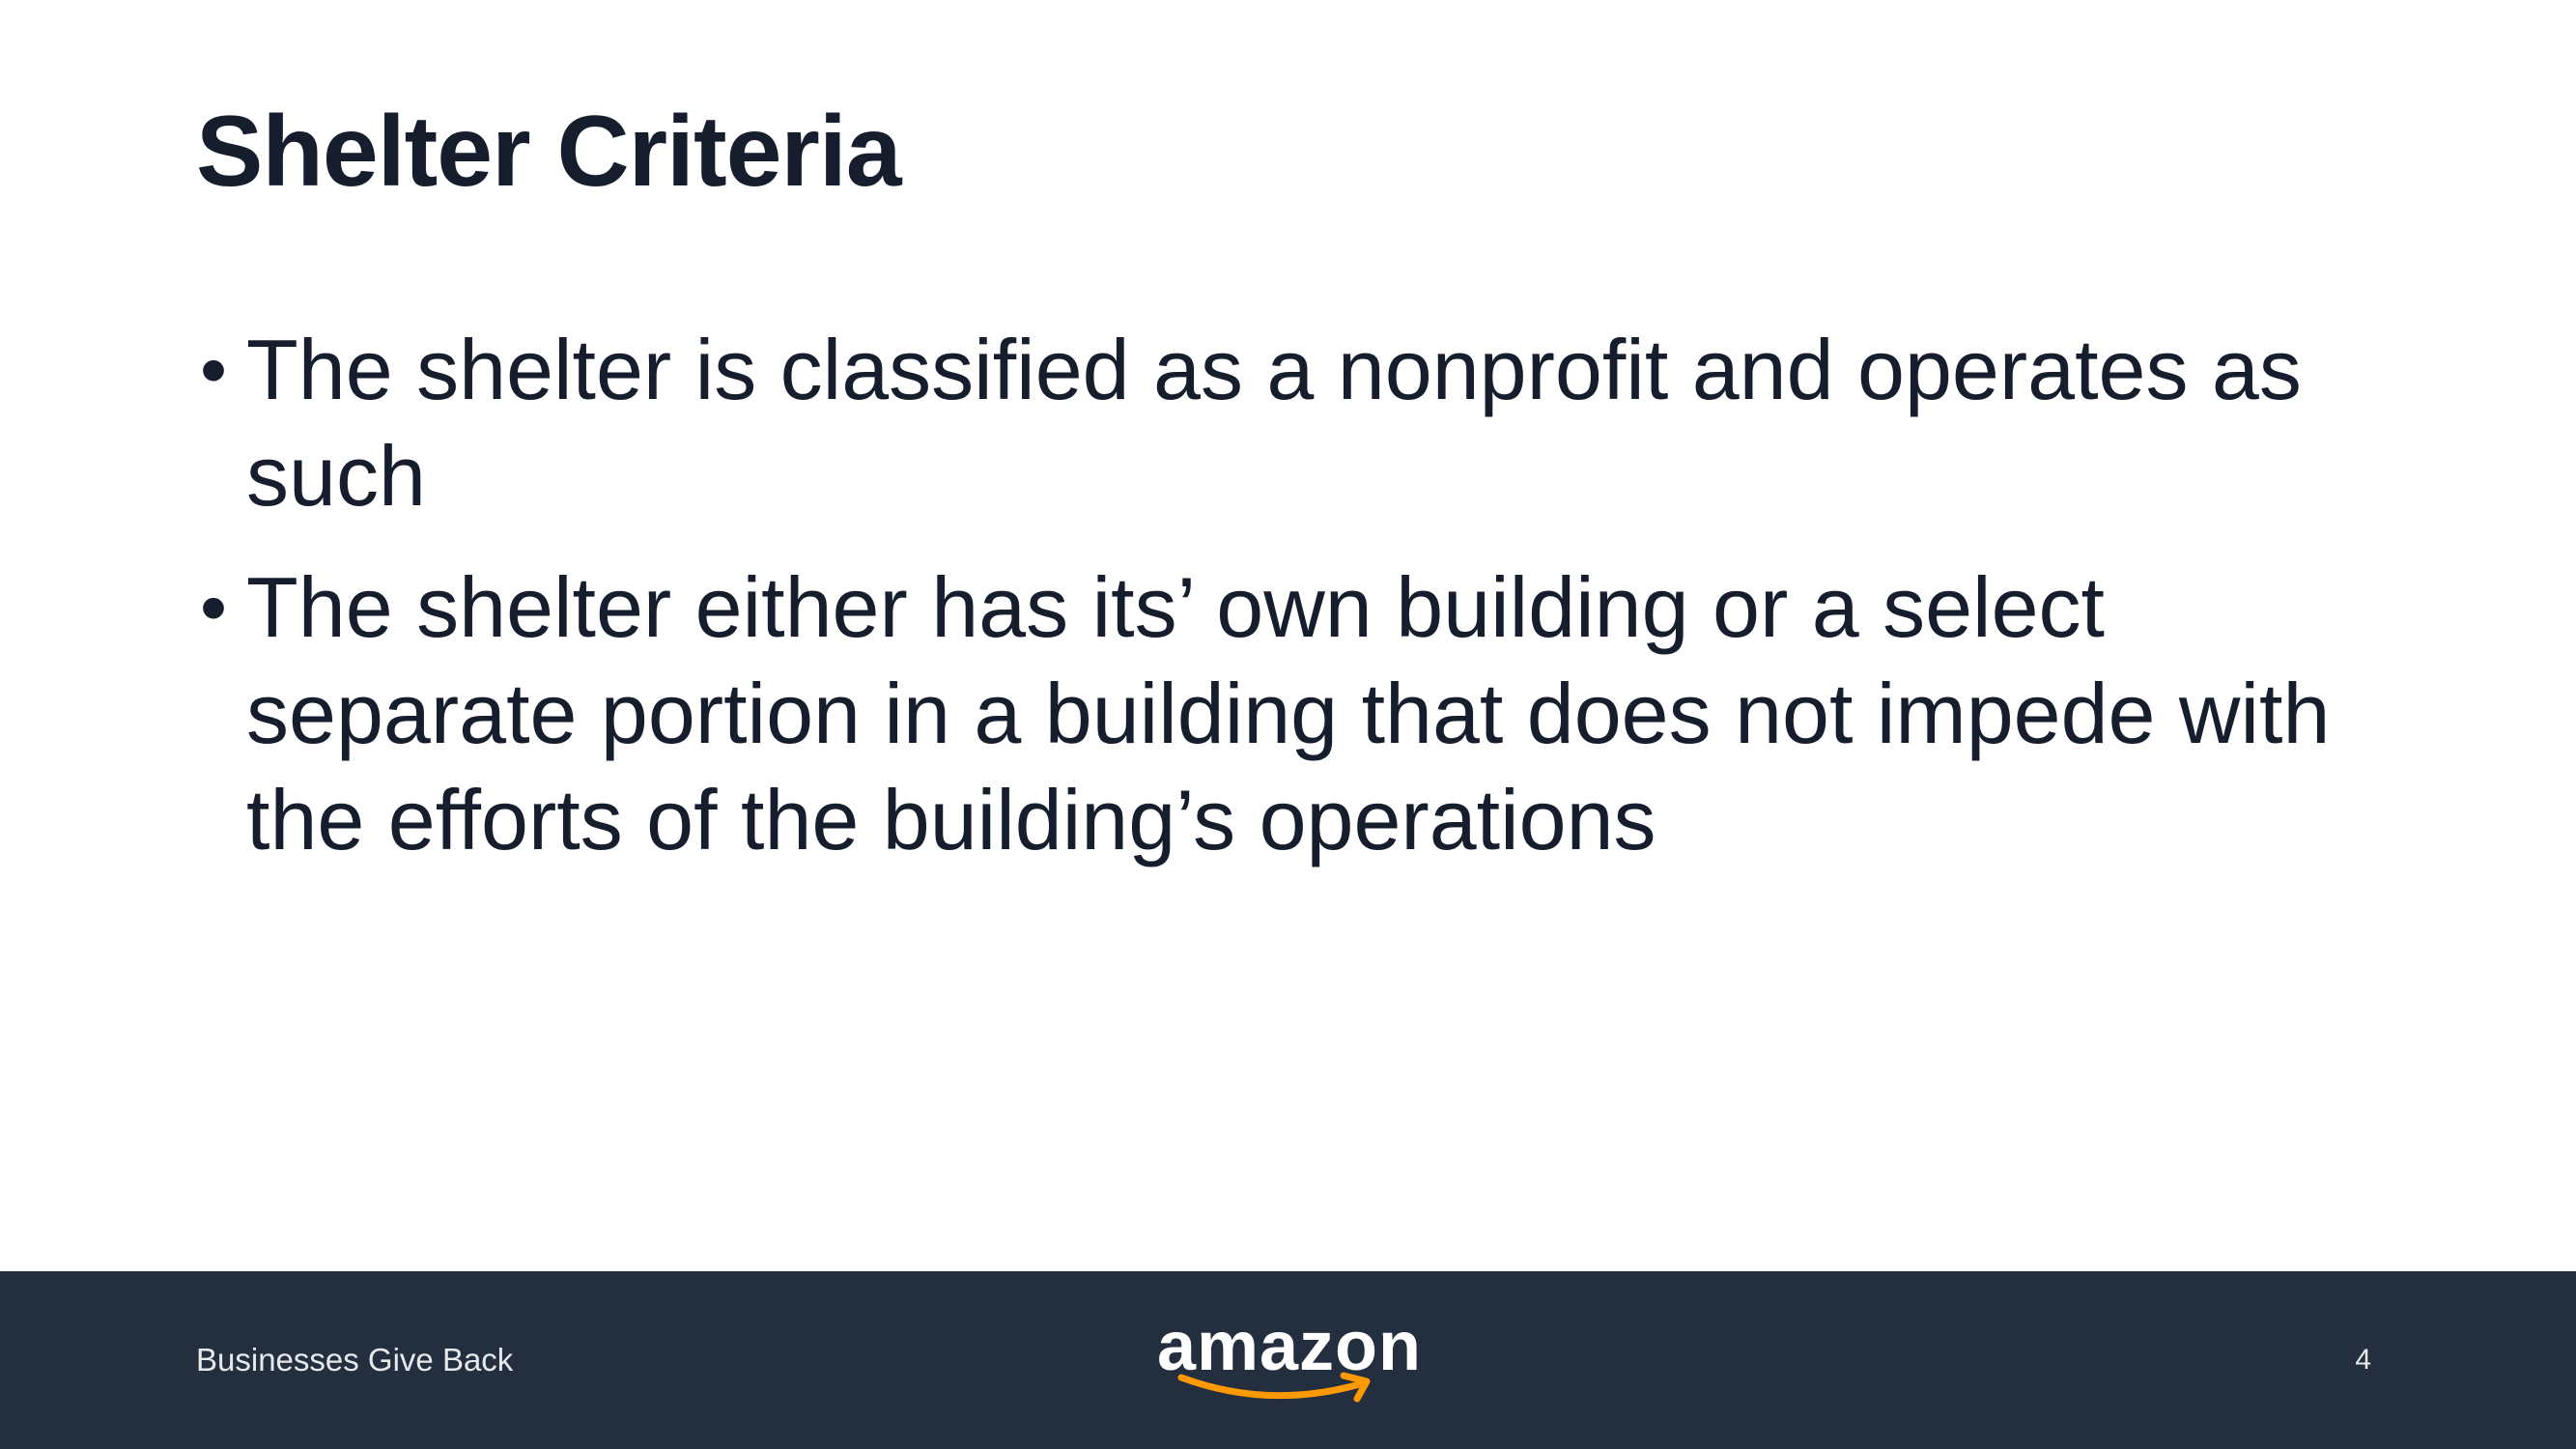 Image resolution: width=2576 pixels, height=1449 pixels. What do you see at coordinates (355, 1360) in the screenshot?
I see `footer-caption: Businesses Give Back` at bounding box center [355, 1360].